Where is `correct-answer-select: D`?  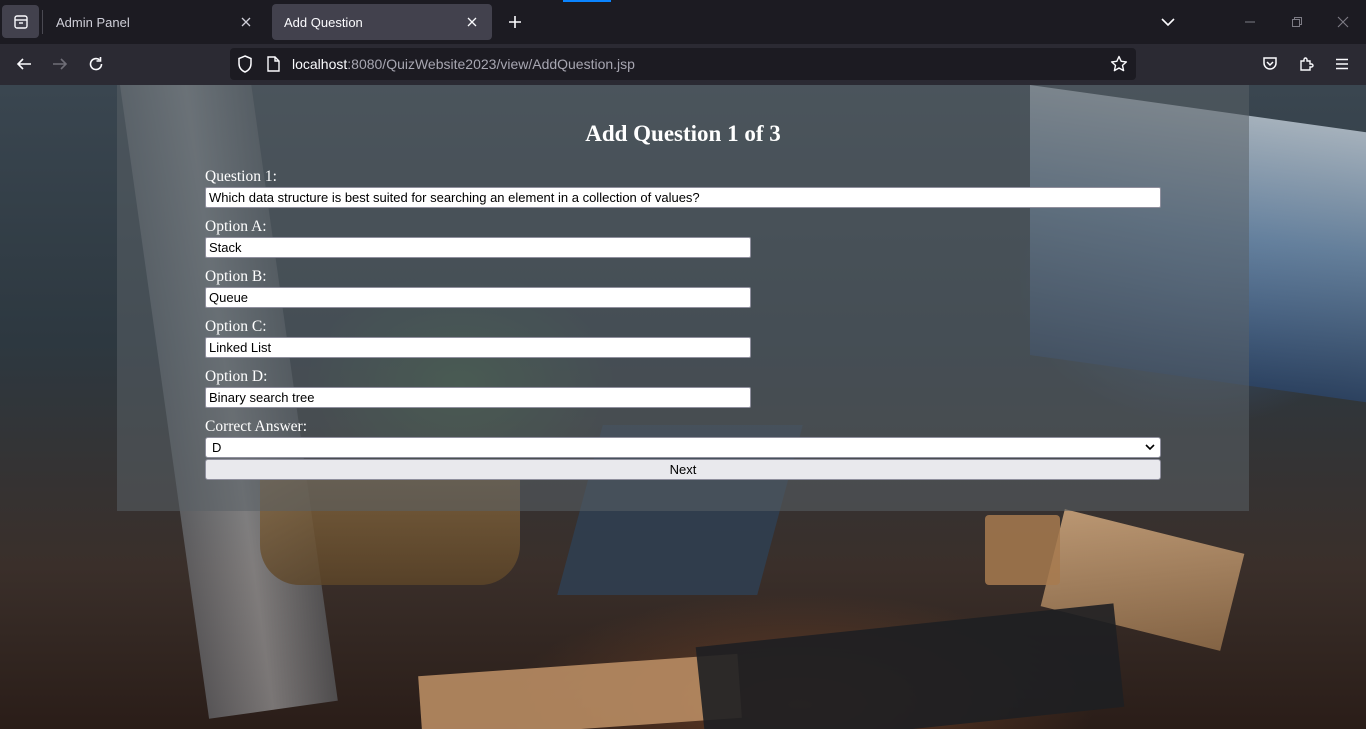 correct-answer-select: D is located at coordinates (683, 447).